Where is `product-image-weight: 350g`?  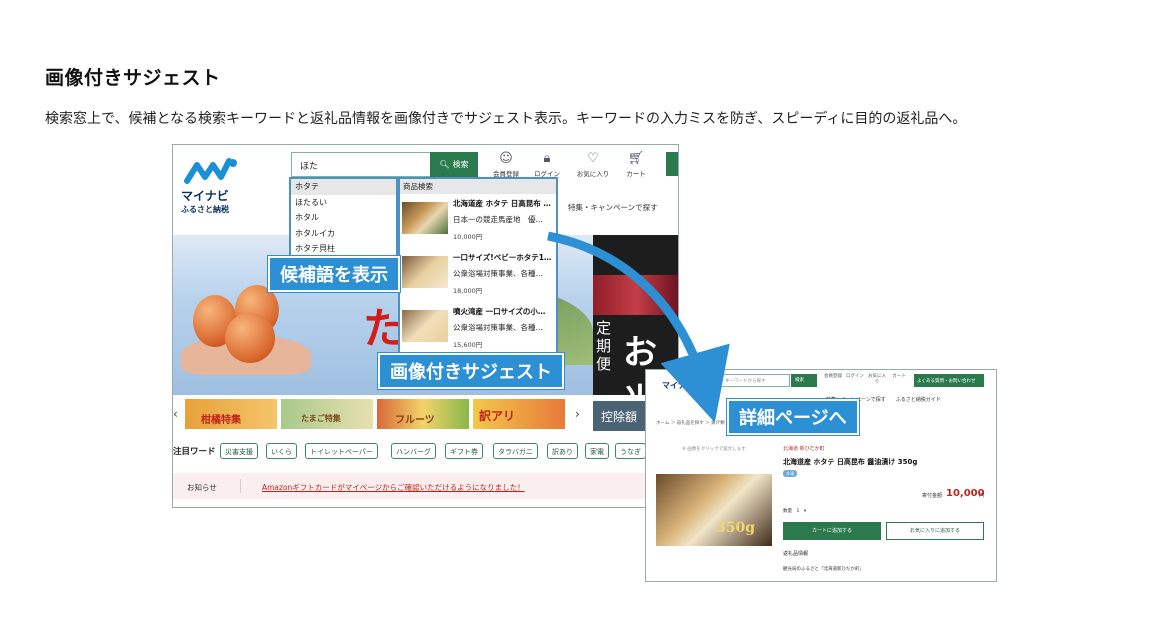
product-image-weight: 350g is located at coordinates (736, 528).